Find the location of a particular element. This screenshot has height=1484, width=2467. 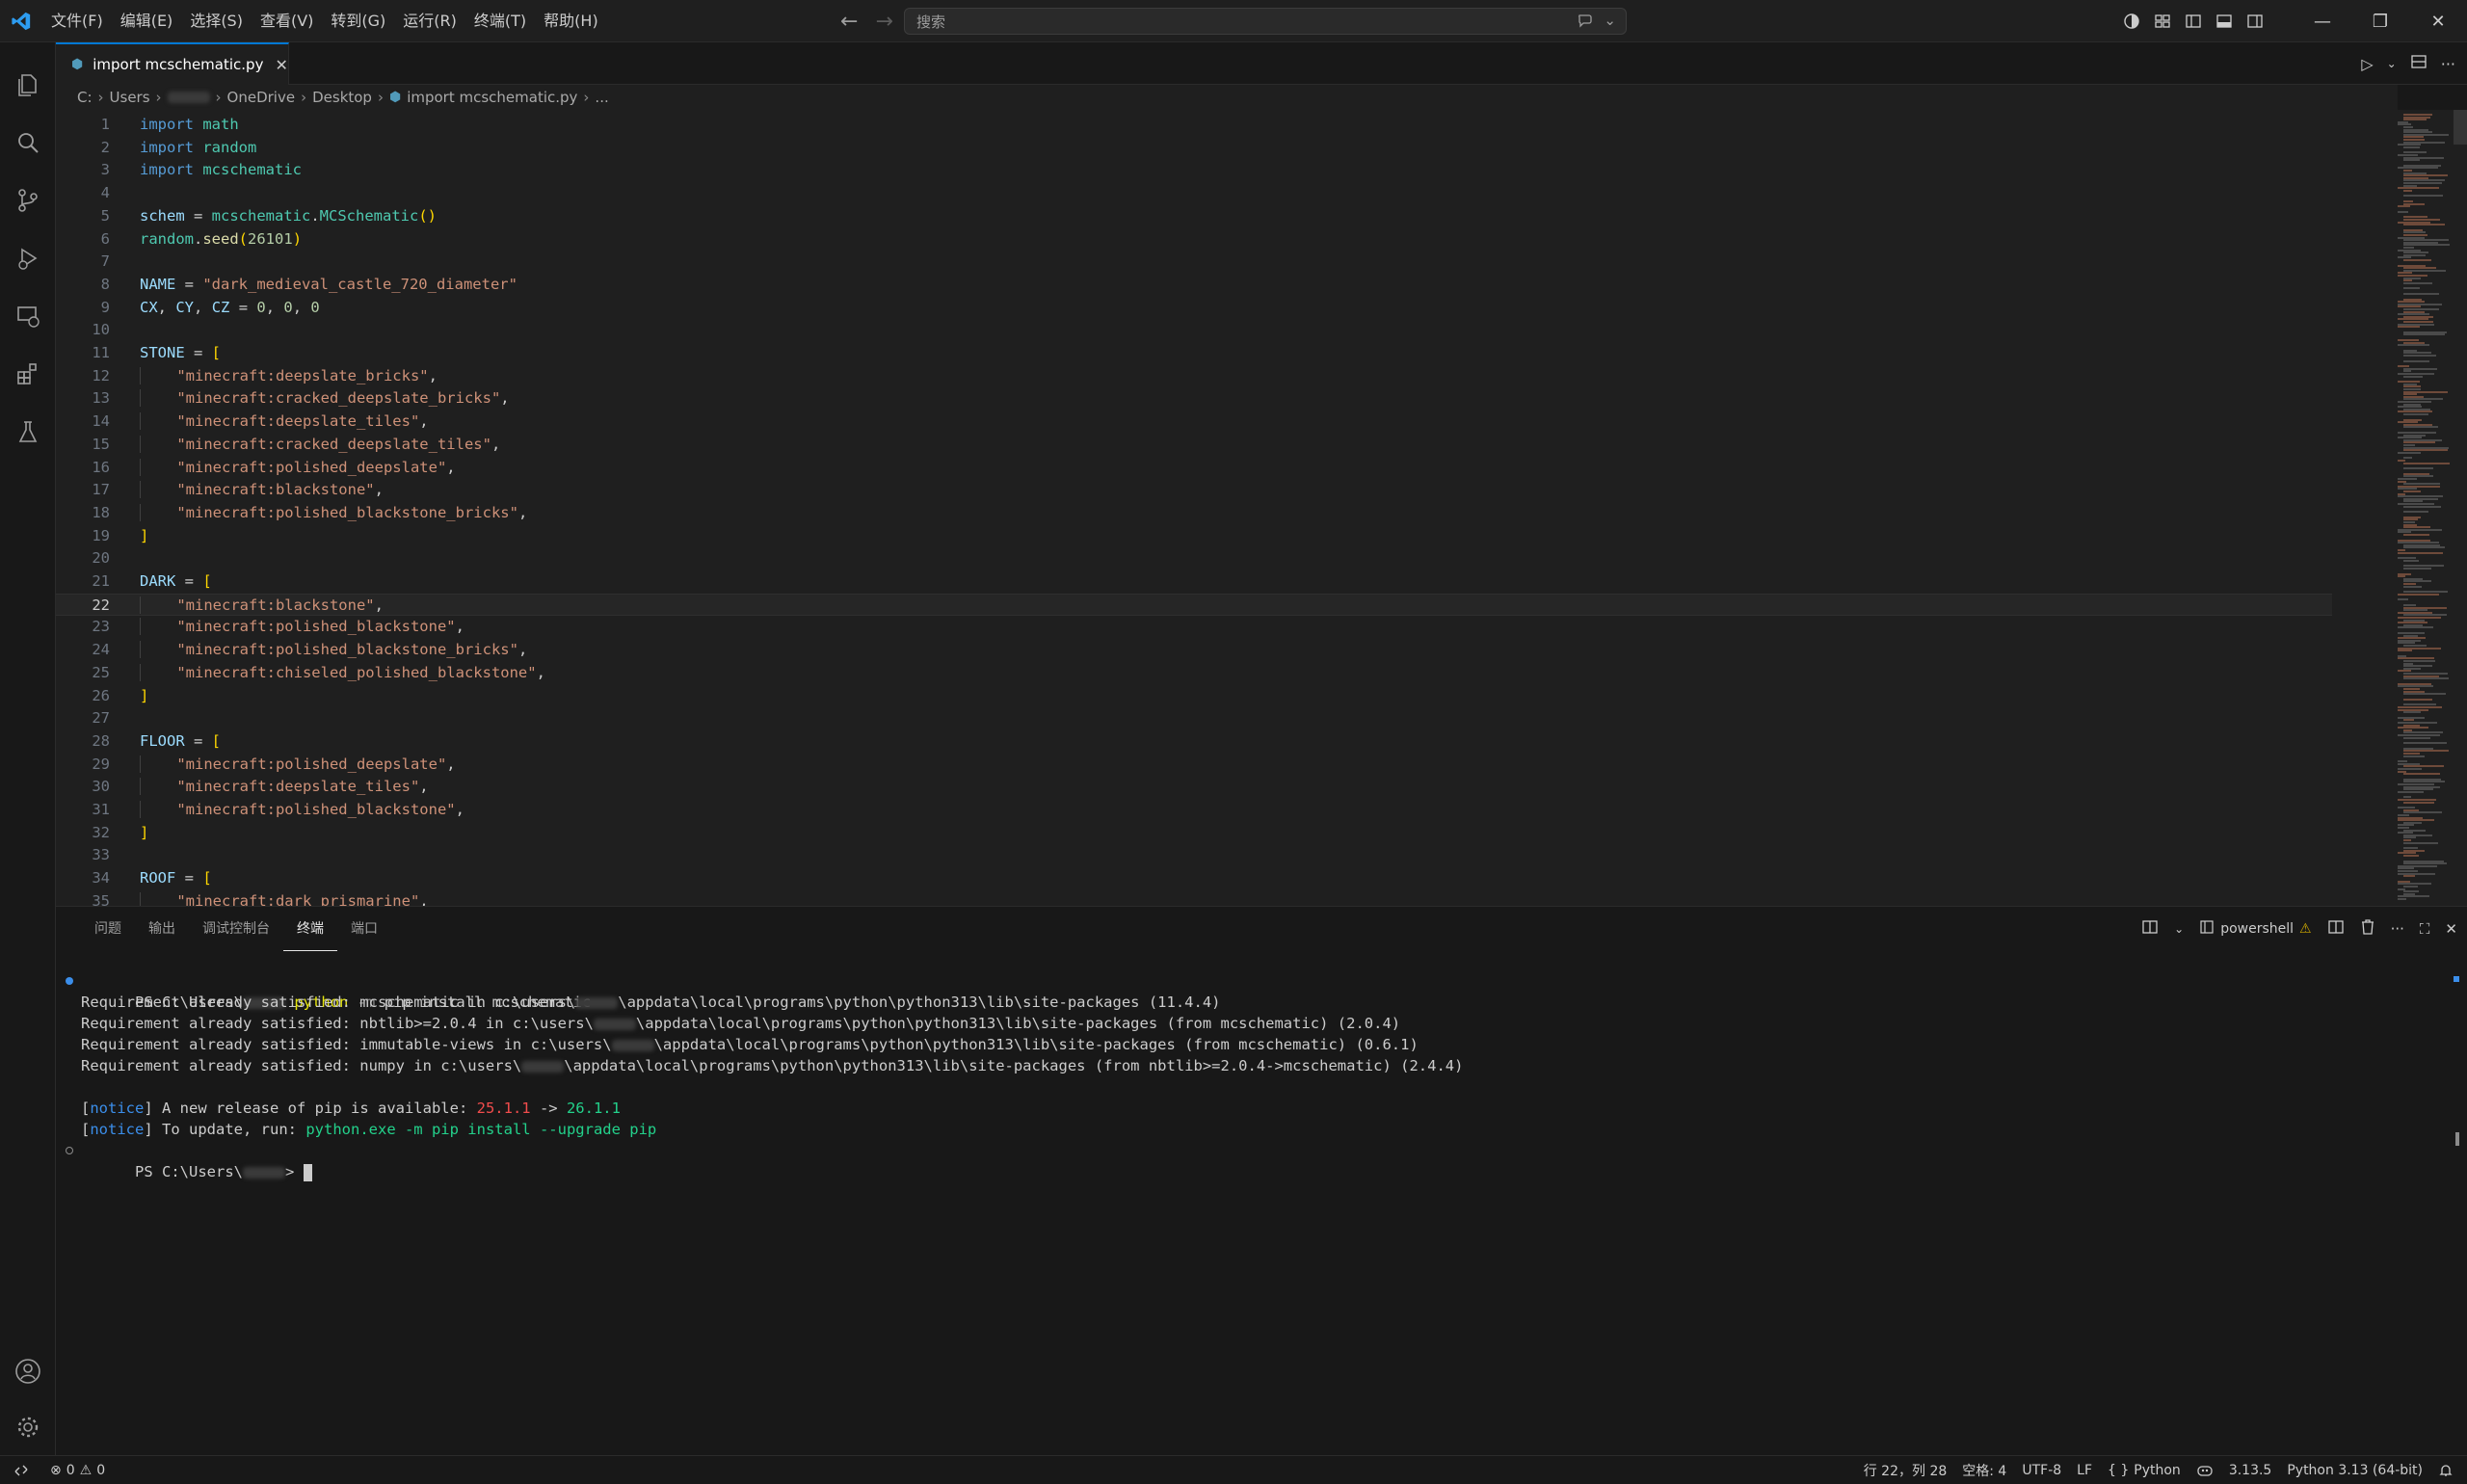

search-icon is located at coordinates (28, 143).